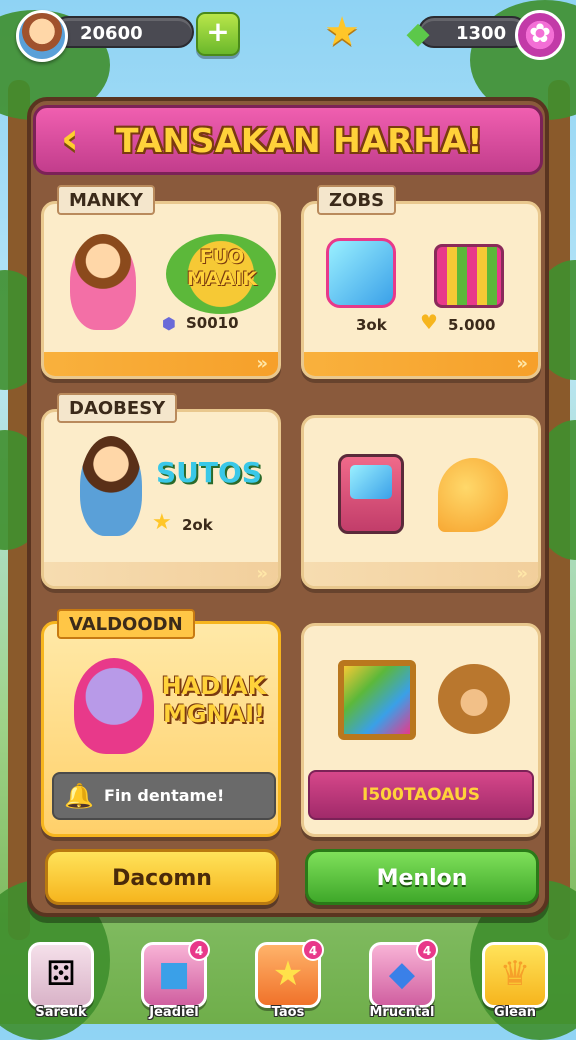 The width and height of the screenshot is (576, 1040). I want to click on bear-icon, so click(474, 699).